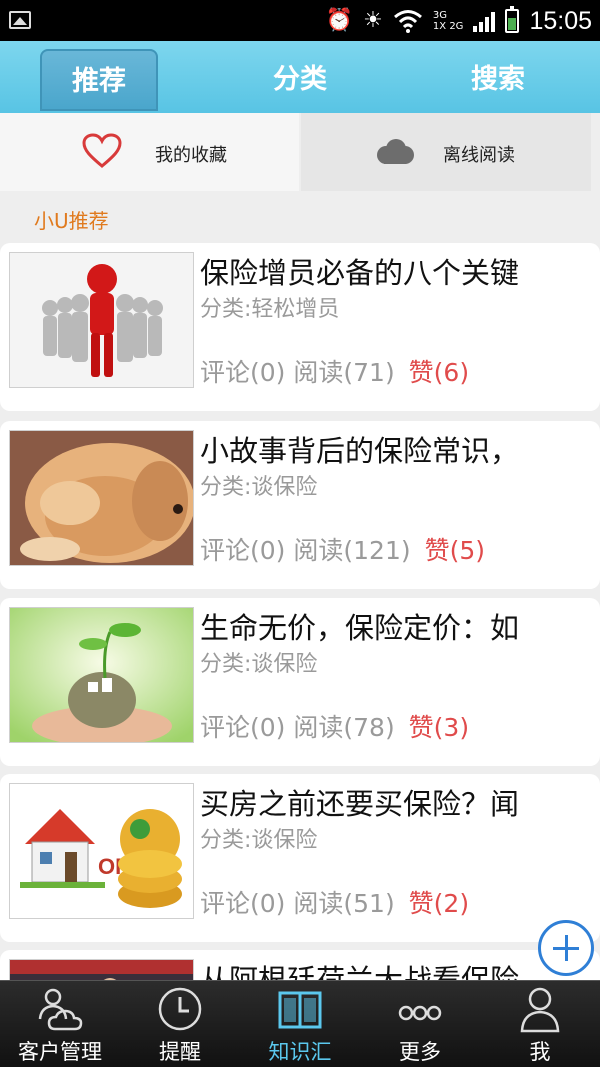 The width and height of the screenshot is (600, 1067). I want to click on nav-me: 我, so click(540, 1024).